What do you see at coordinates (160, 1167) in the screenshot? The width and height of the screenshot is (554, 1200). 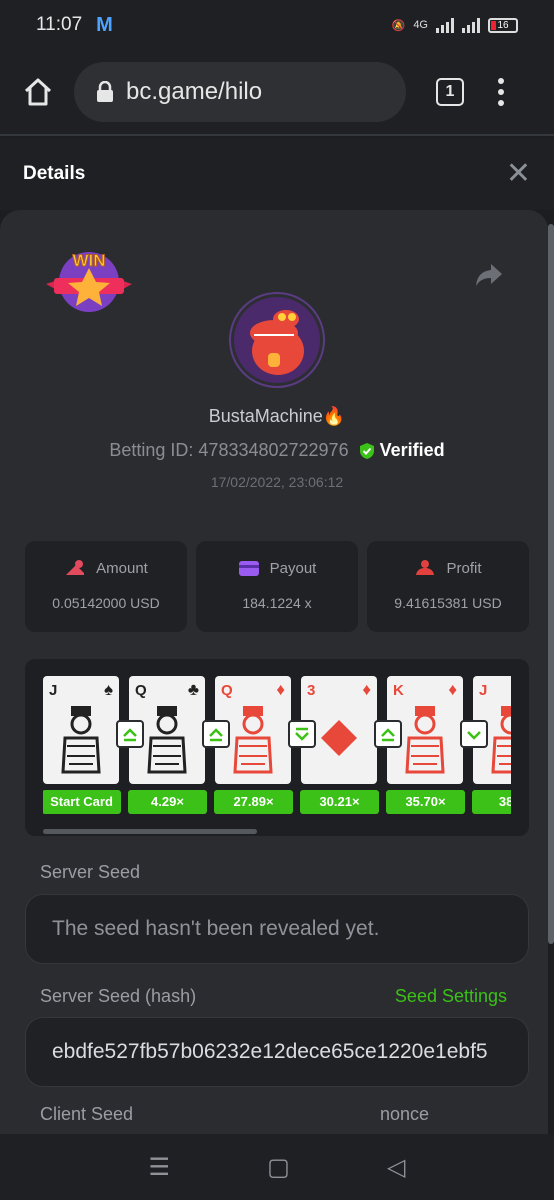 I see `recent-apps-button: ☰` at bounding box center [160, 1167].